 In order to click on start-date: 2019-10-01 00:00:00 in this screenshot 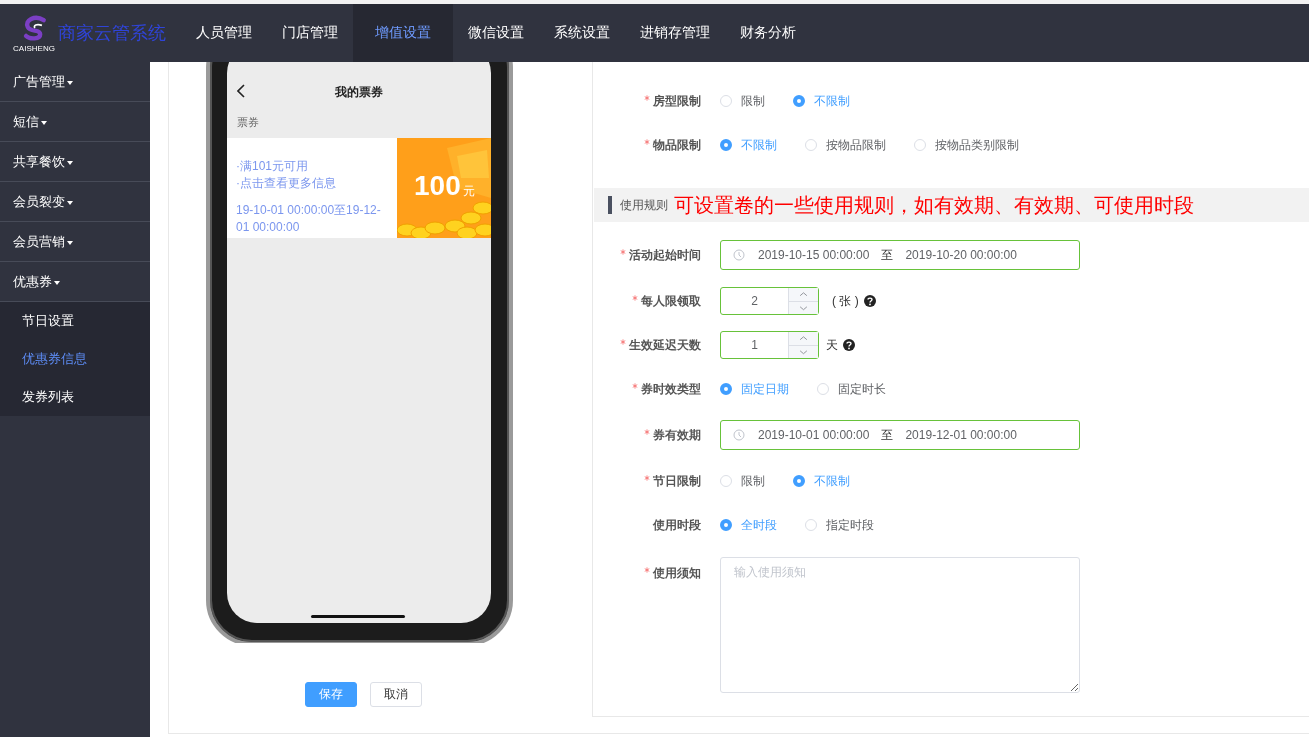, I will do `click(814, 435)`.